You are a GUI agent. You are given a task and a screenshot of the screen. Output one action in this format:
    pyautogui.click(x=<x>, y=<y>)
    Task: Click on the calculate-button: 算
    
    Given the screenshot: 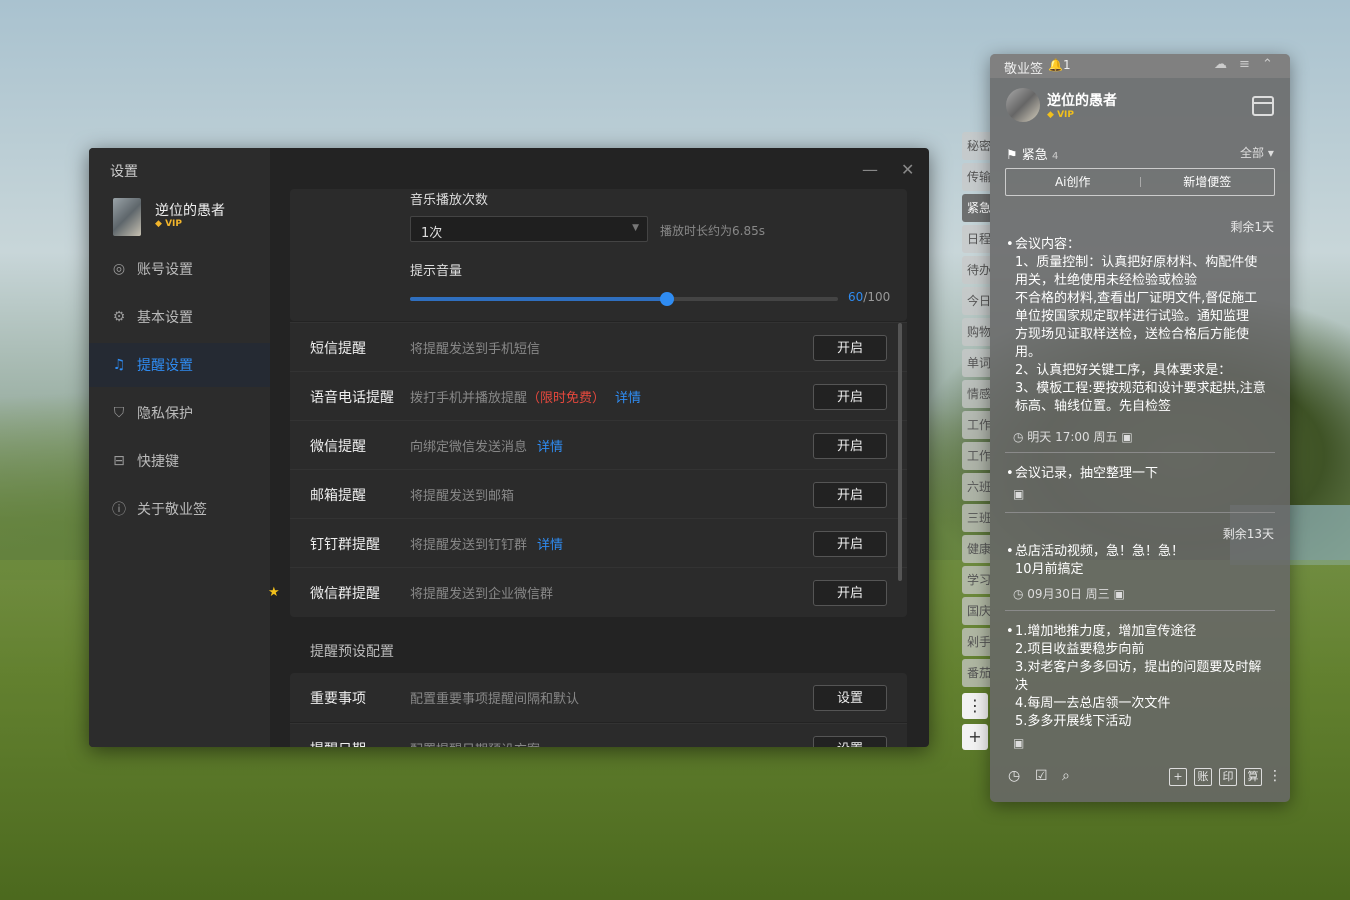 What is the action you would take?
    pyautogui.click(x=1253, y=777)
    